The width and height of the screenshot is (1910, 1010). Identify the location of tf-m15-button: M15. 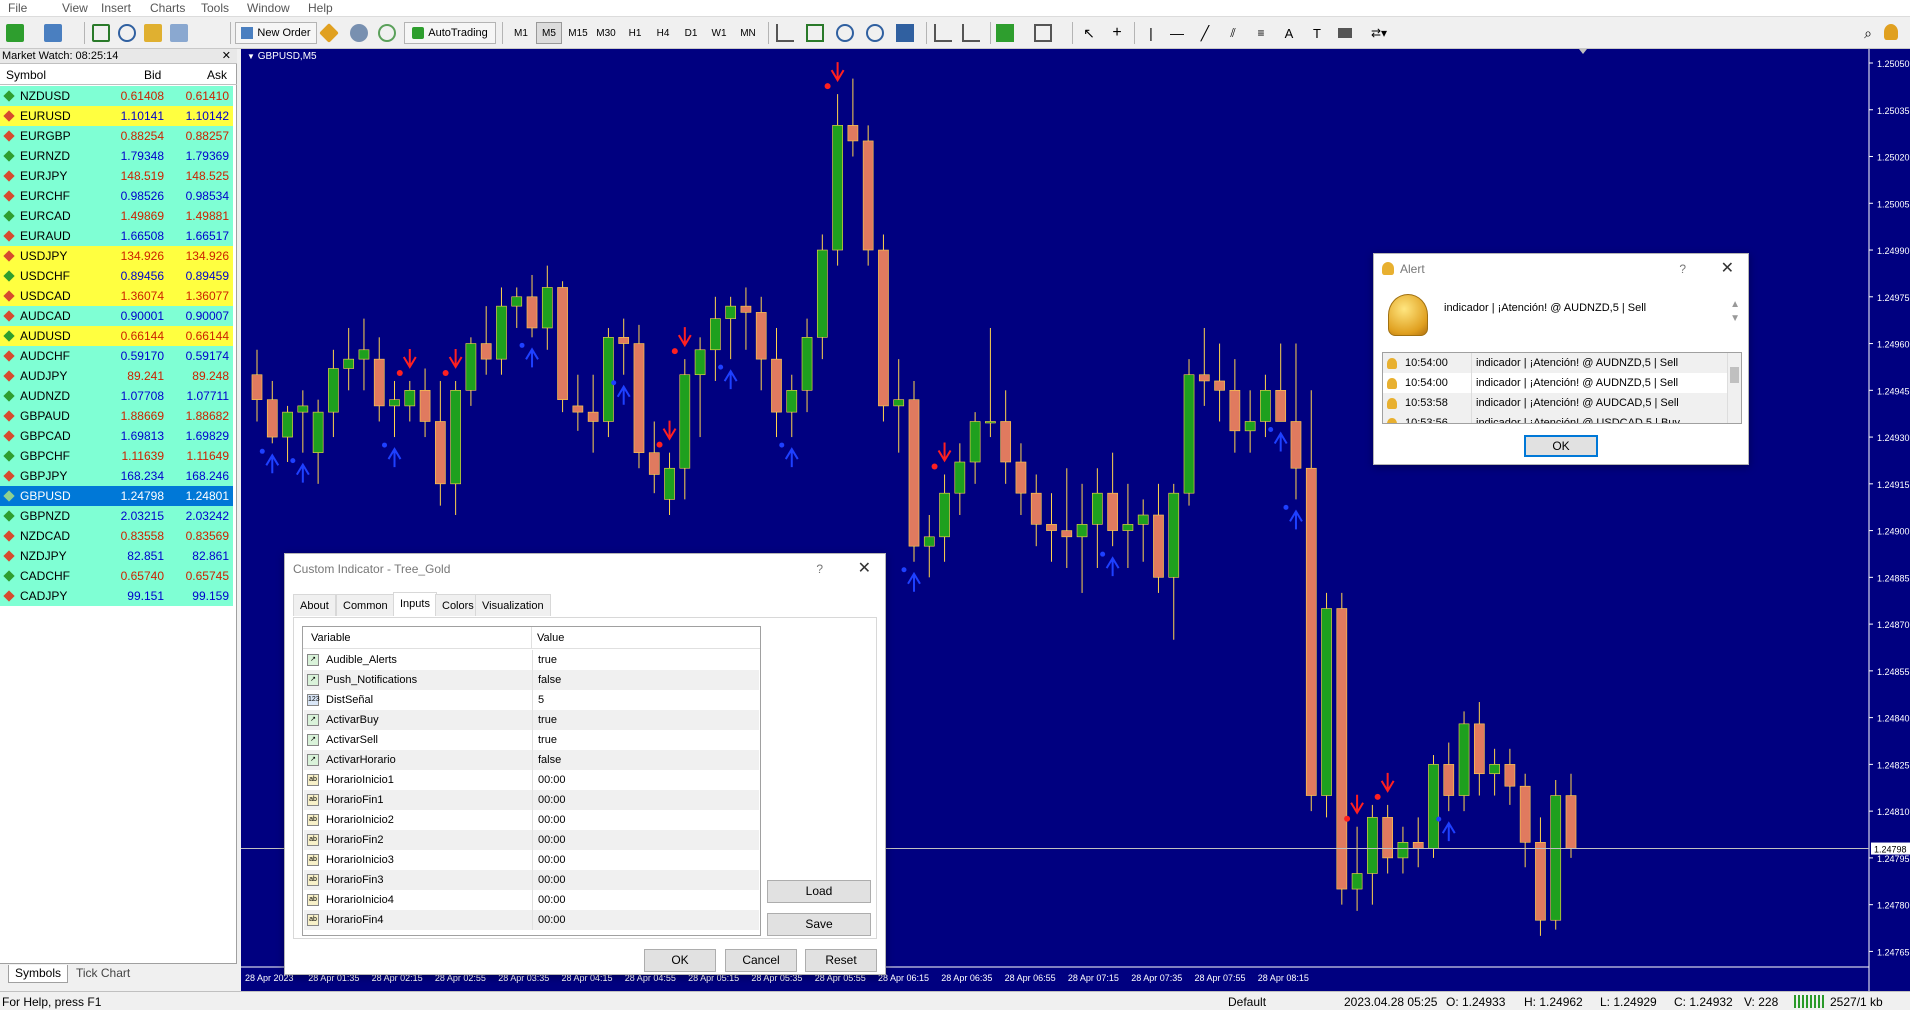
(578, 33).